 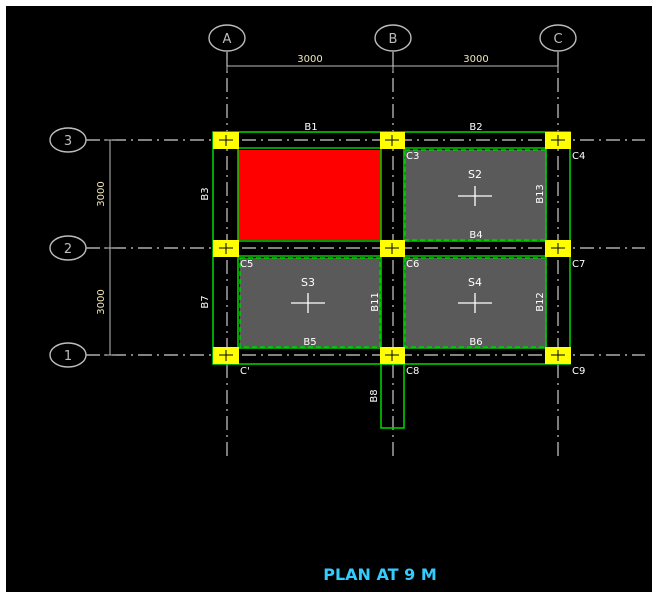 What do you see at coordinates (475, 342) in the screenshot?
I see `beam-label-b6: B6` at bounding box center [475, 342].